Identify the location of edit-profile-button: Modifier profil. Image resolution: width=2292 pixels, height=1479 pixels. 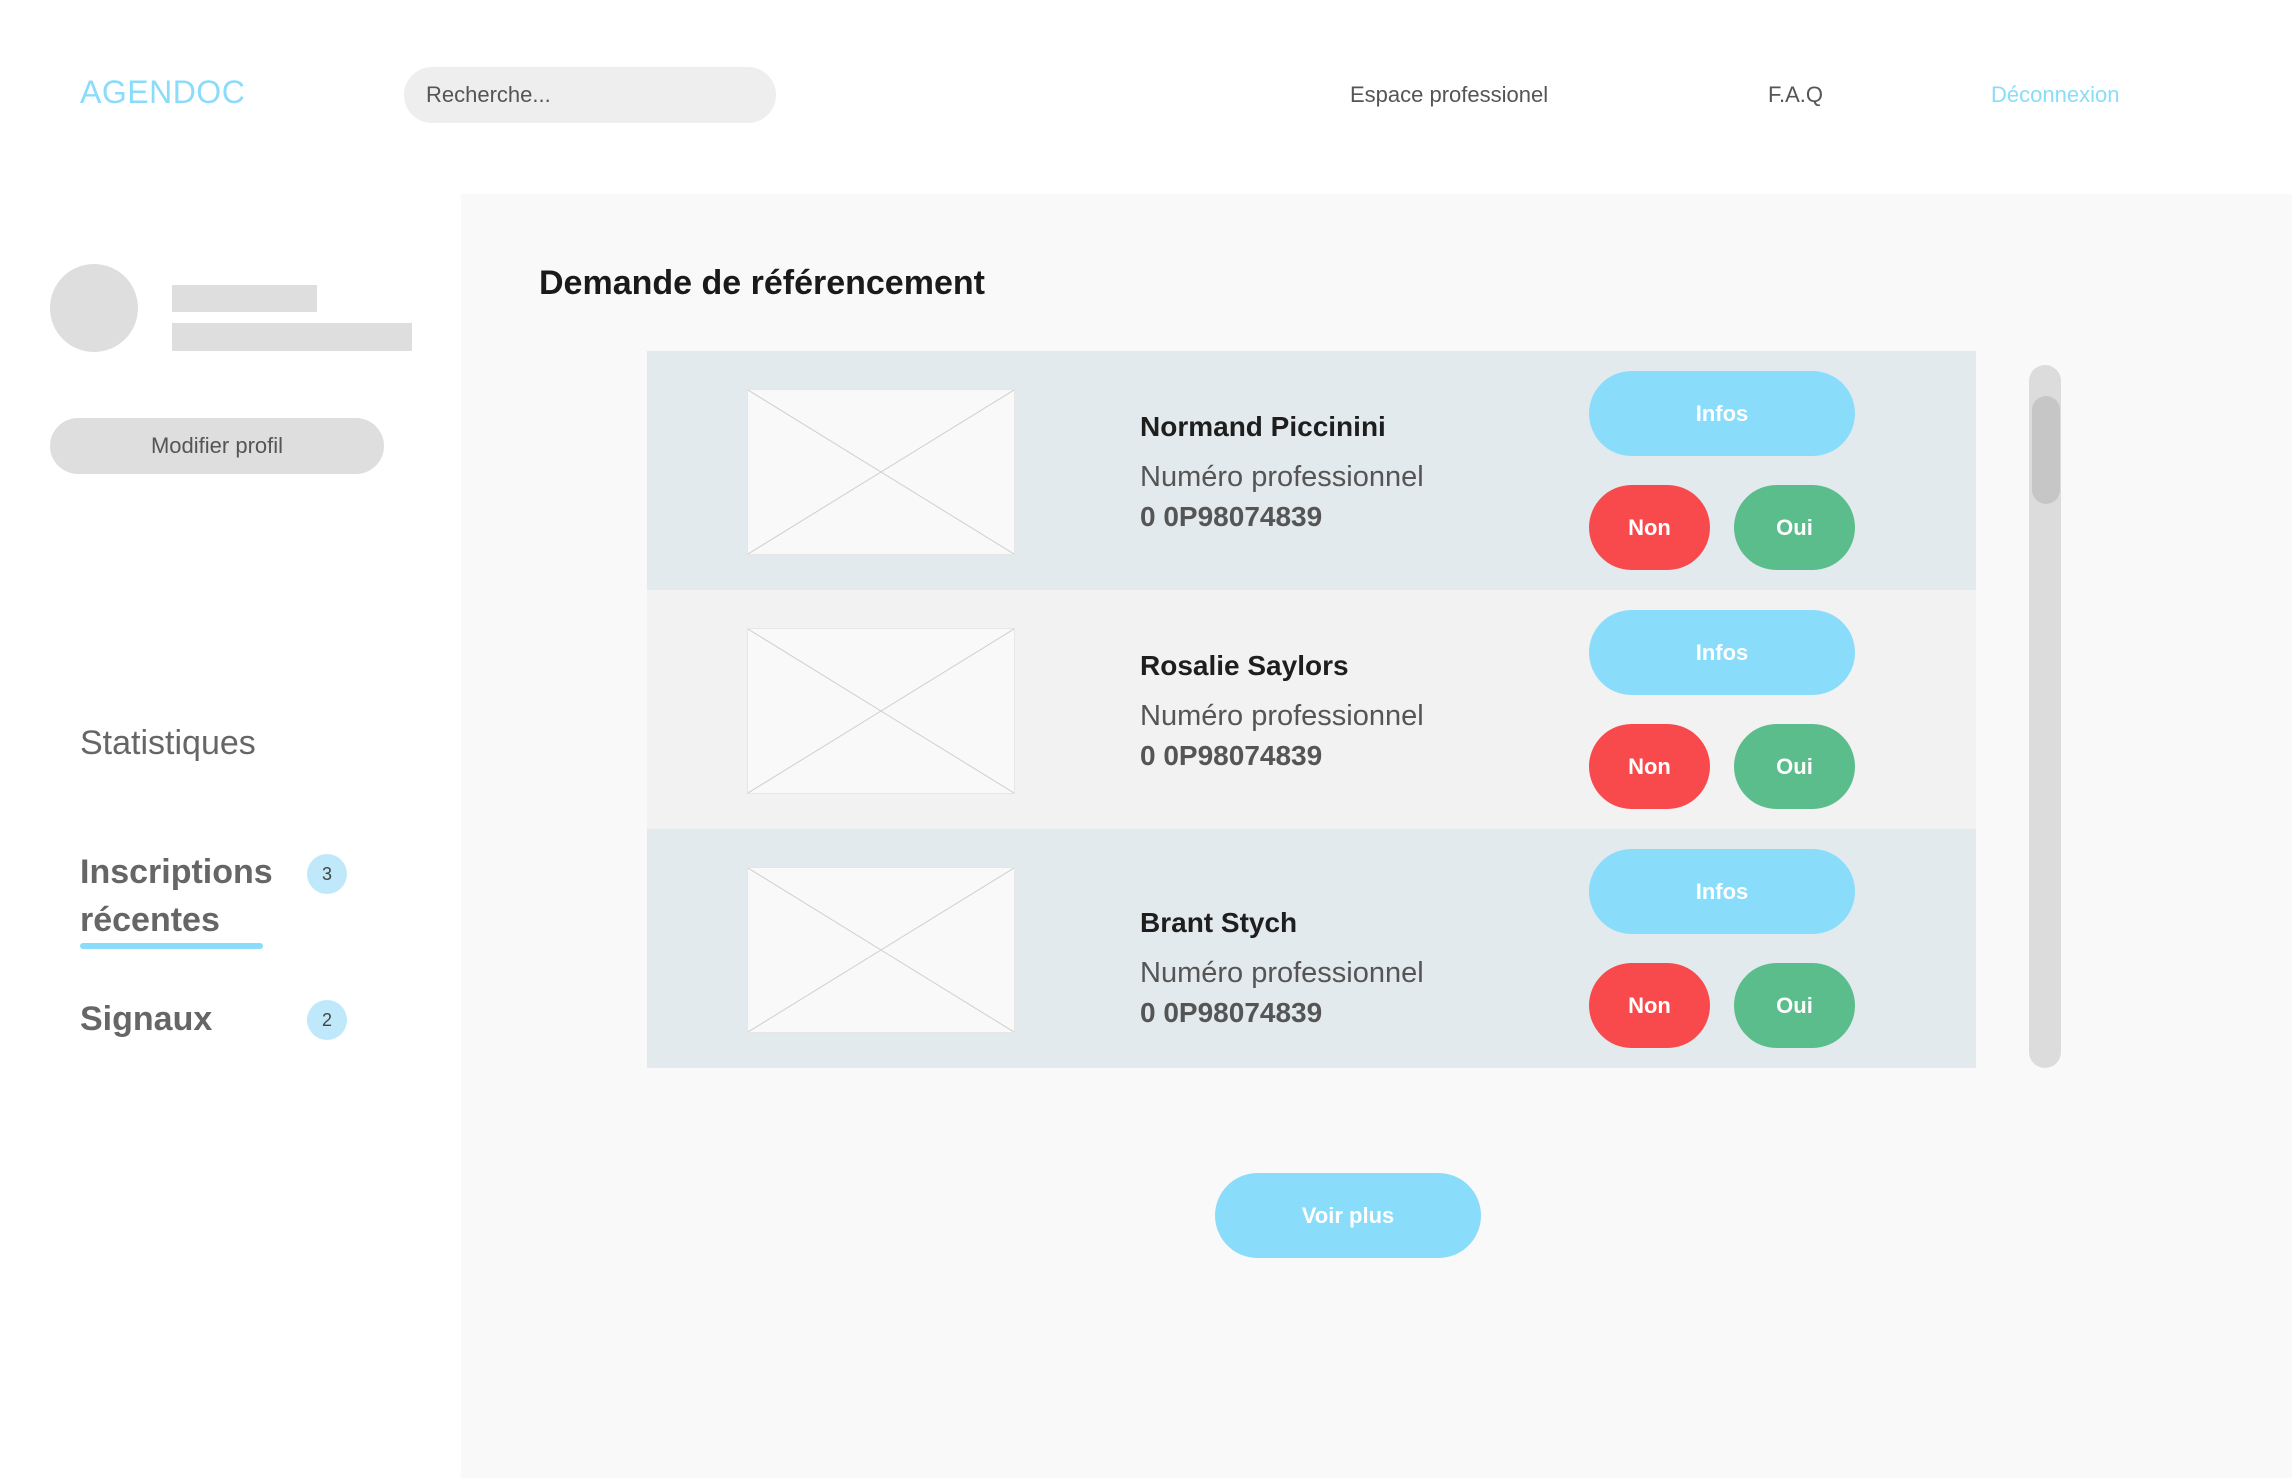
(217, 446).